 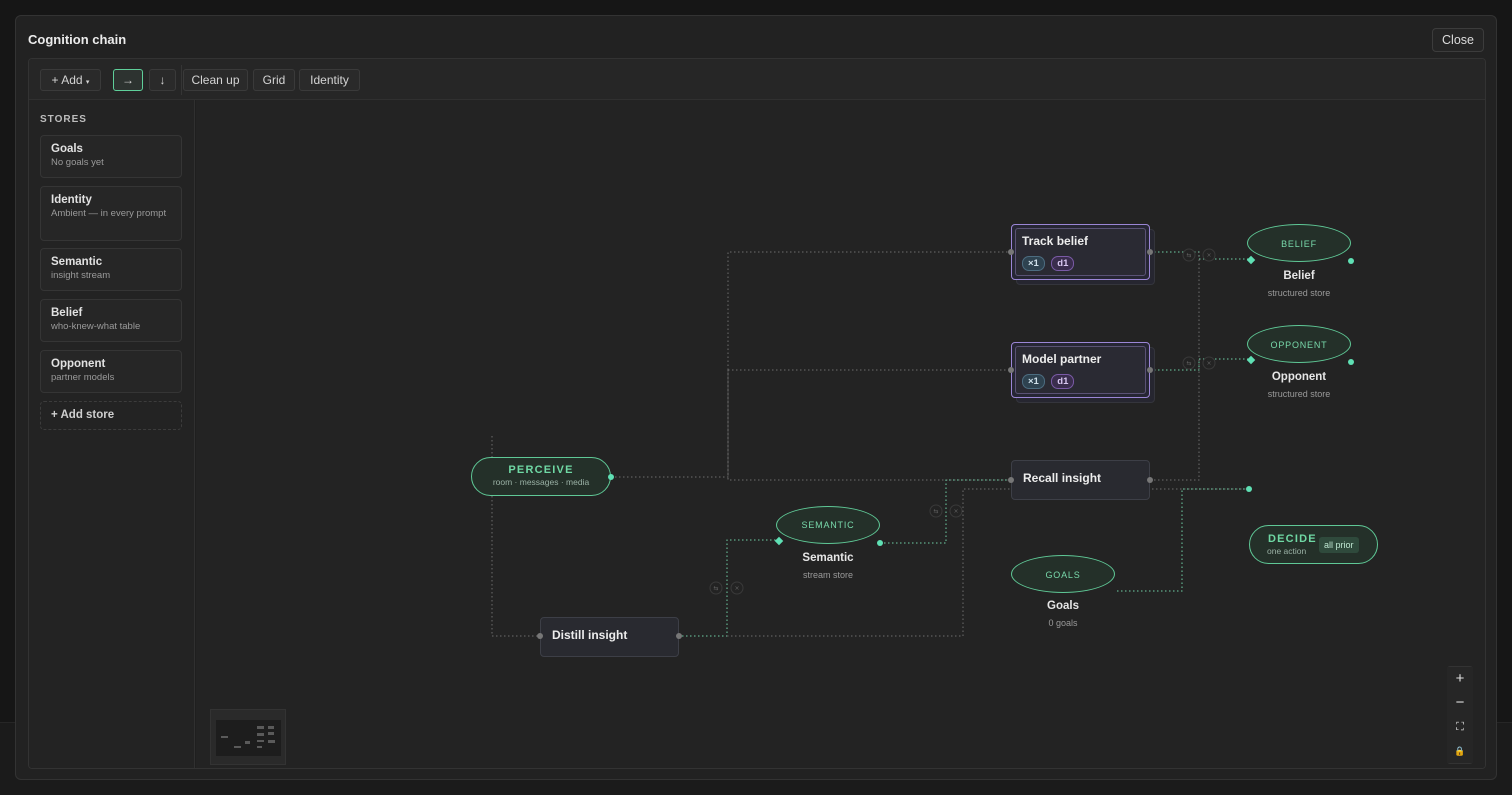 What do you see at coordinates (67, 80) in the screenshot?
I see `add-node-label: + Add` at bounding box center [67, 80].